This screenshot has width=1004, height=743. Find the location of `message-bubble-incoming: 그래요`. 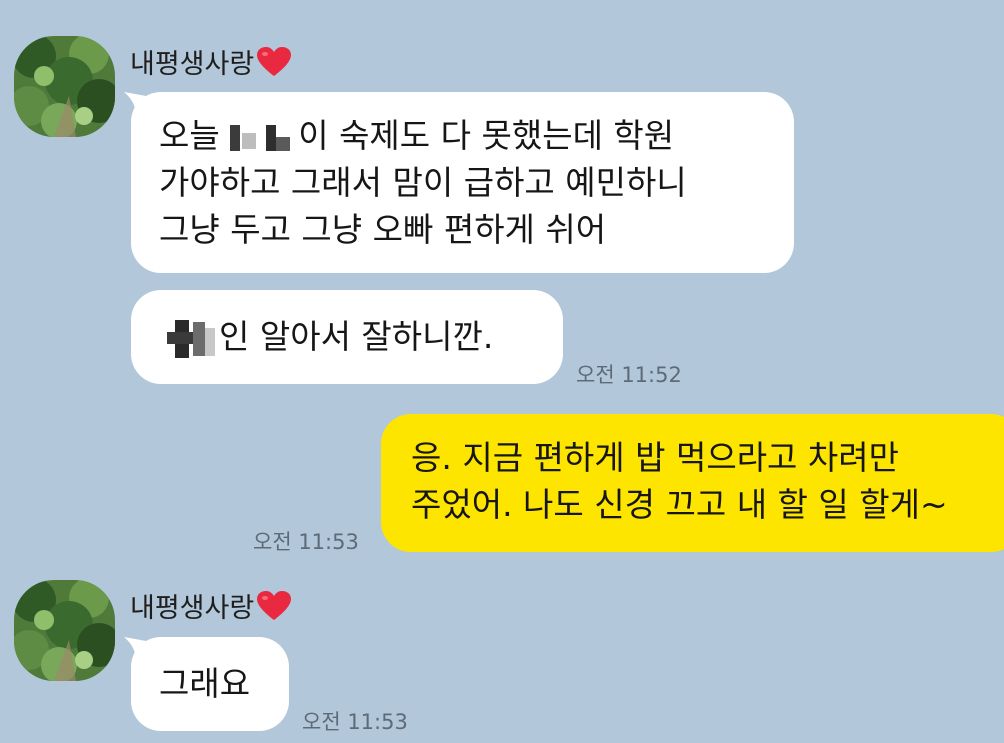

message-bubble-incoming: 그래요 is located at coordinates (210, 684).